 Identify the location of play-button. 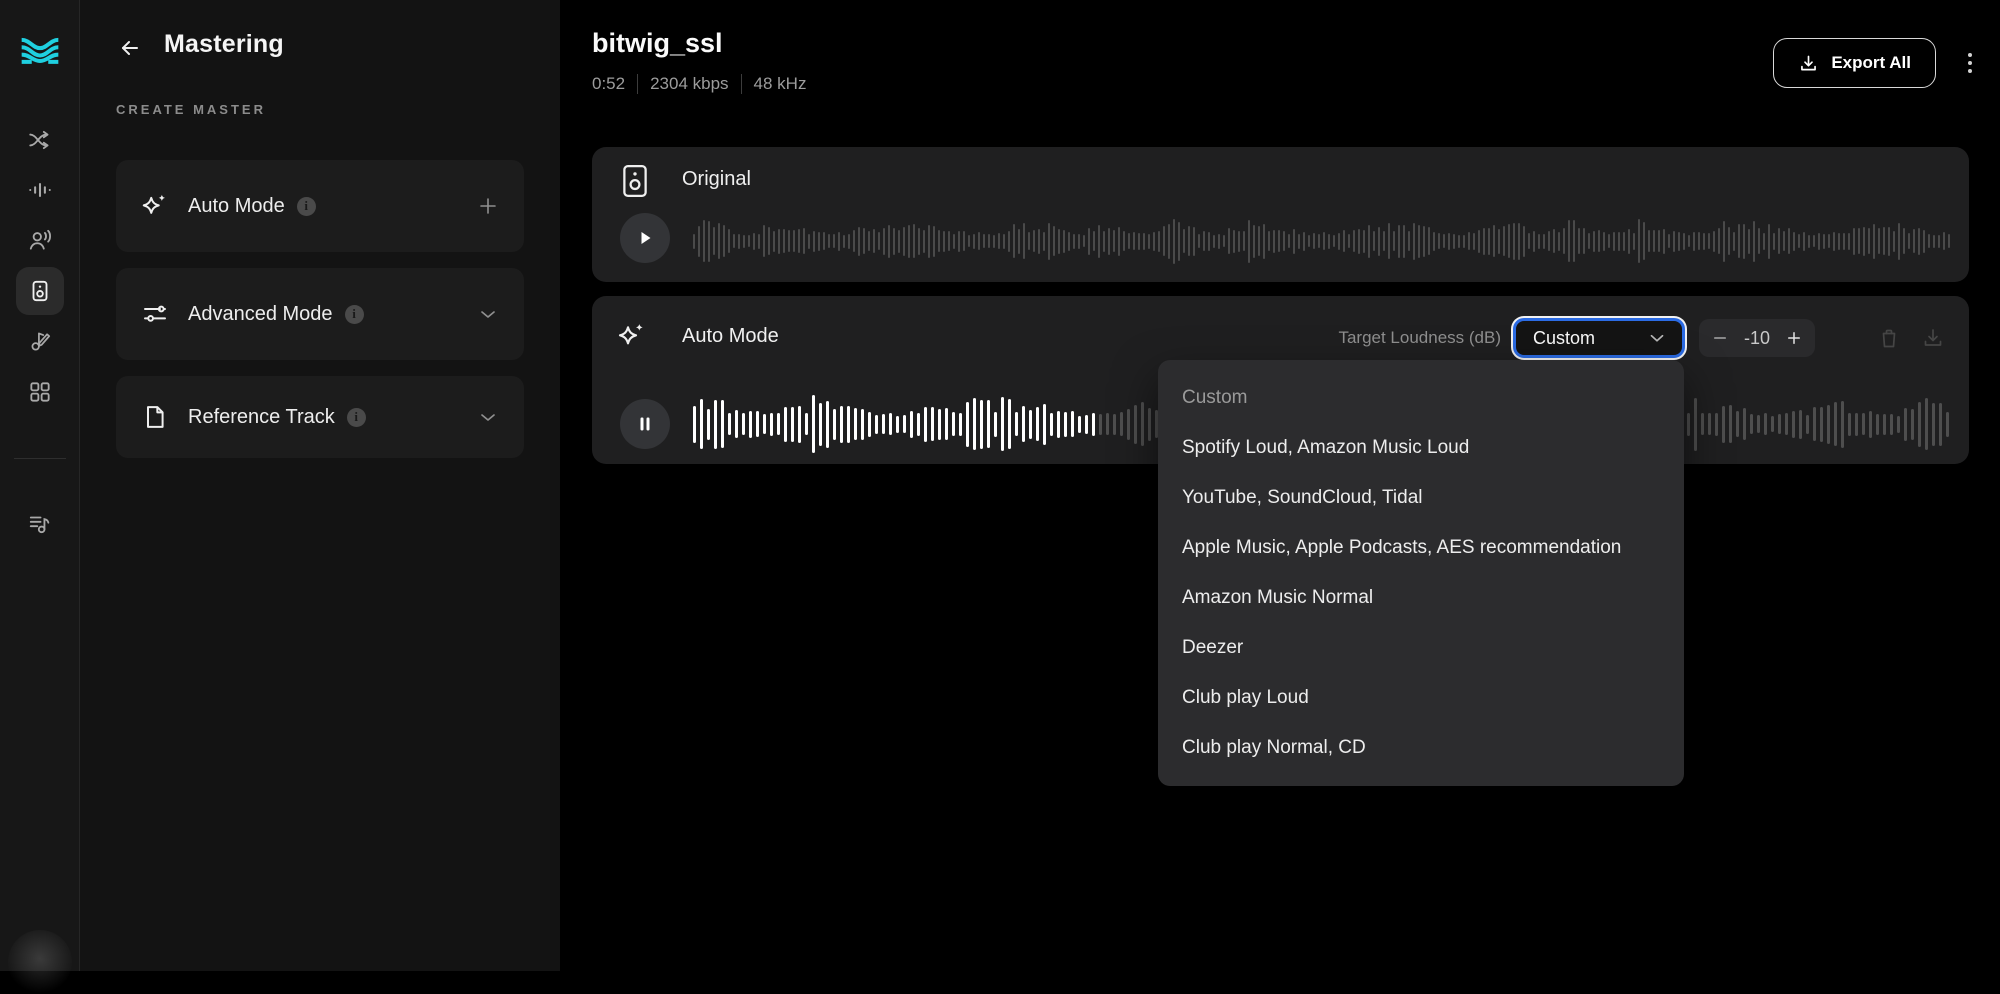
(645, 238).